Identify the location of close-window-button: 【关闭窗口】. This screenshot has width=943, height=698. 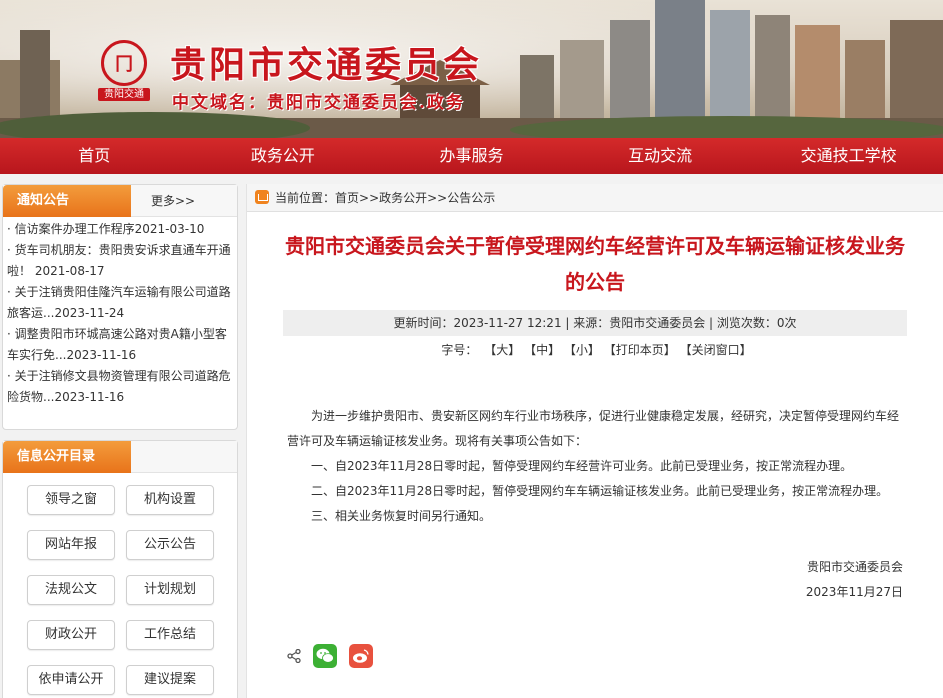
(716, 350).